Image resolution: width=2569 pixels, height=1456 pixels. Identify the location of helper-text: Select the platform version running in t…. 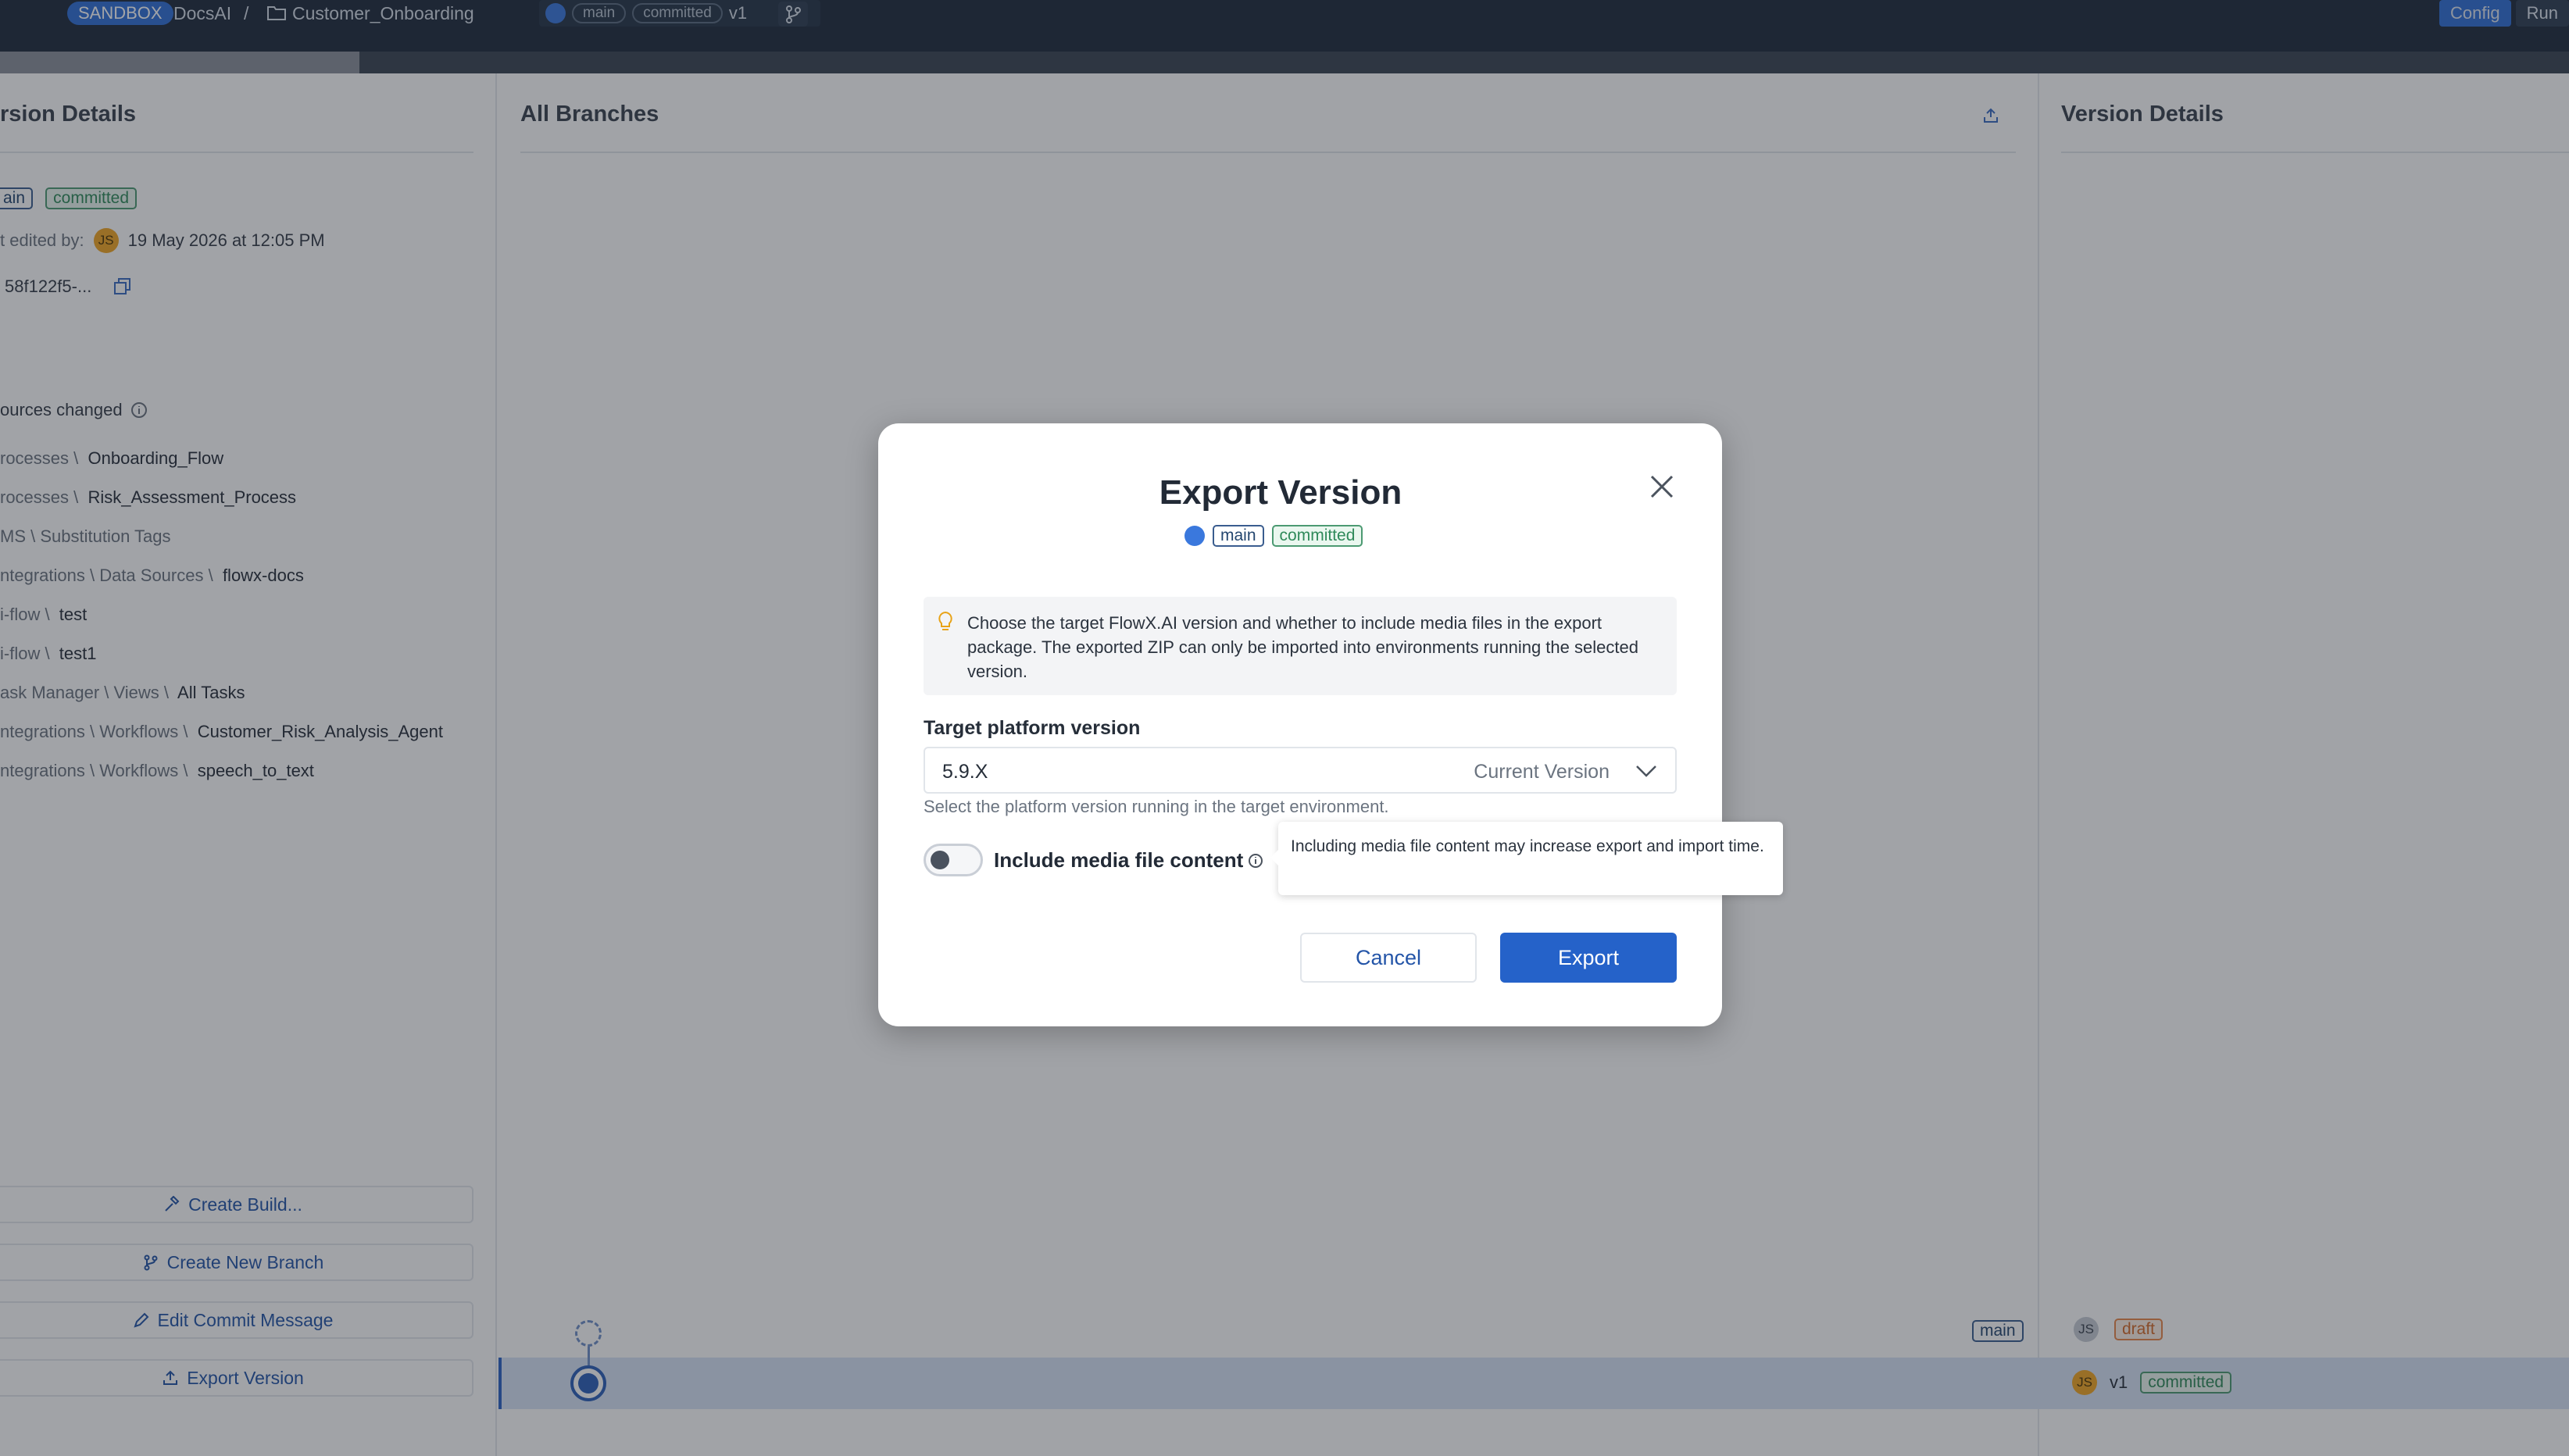
(1156, 806).